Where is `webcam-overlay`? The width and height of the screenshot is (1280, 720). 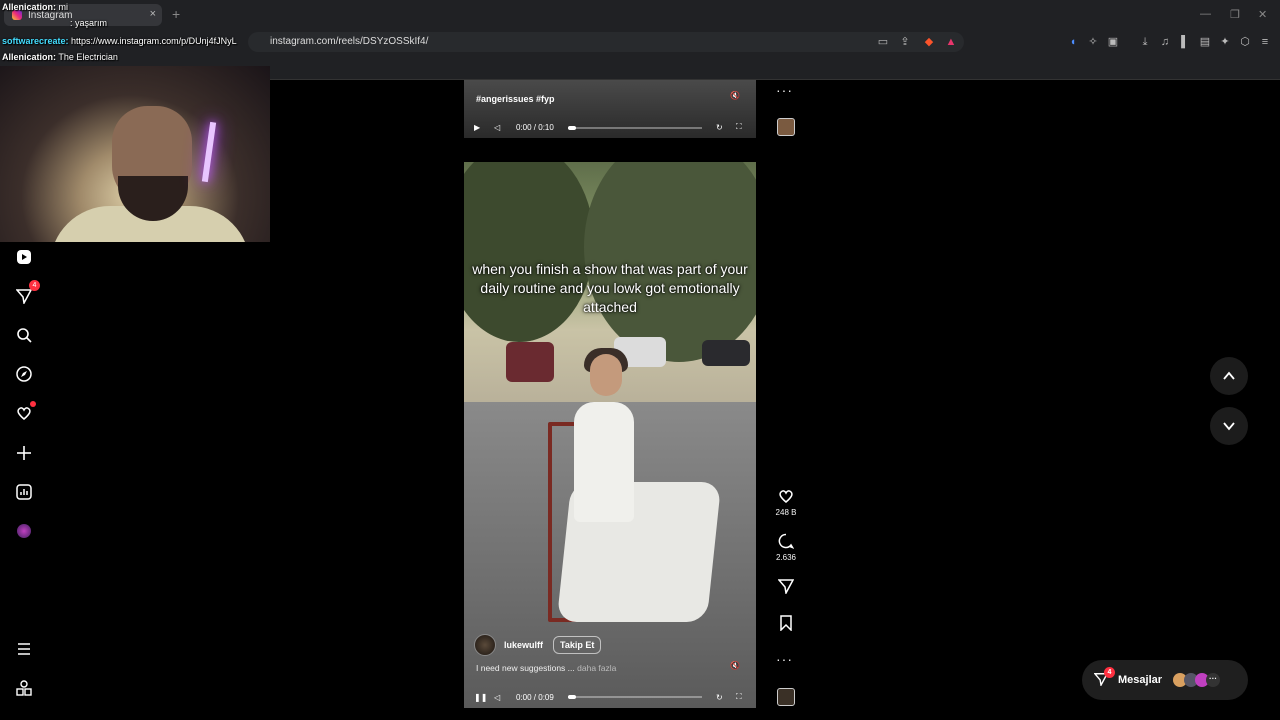 webcam-overlay is located at coordinates (135, 154).